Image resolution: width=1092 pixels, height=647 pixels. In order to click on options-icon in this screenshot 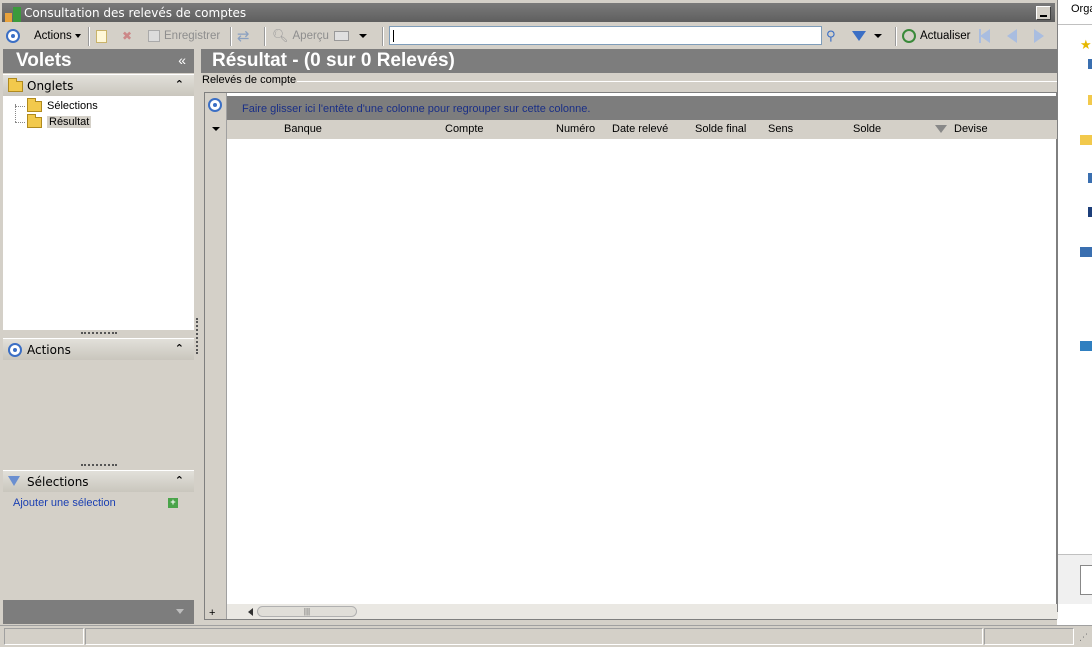, I will do `click(13, 36)`.